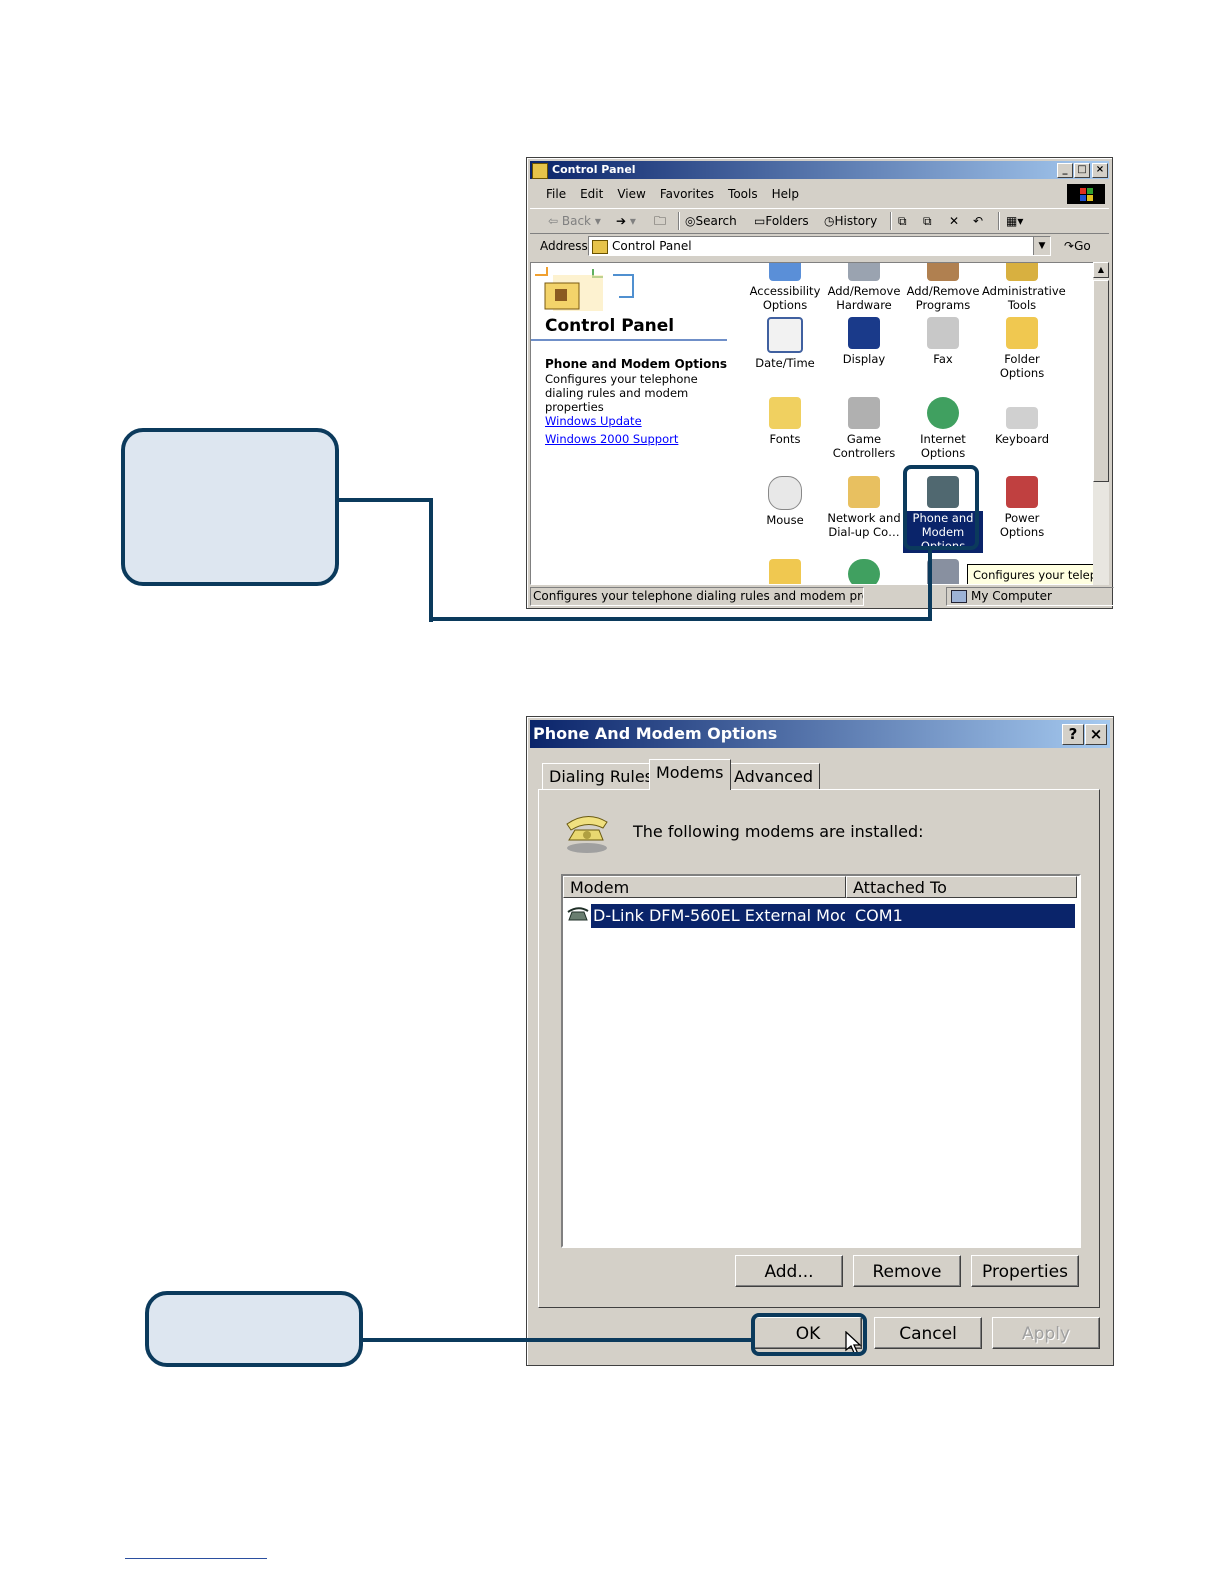 This screenshot has width=1224, height=1584. I want to click on admin-tools-icon, so click(1022, 272).